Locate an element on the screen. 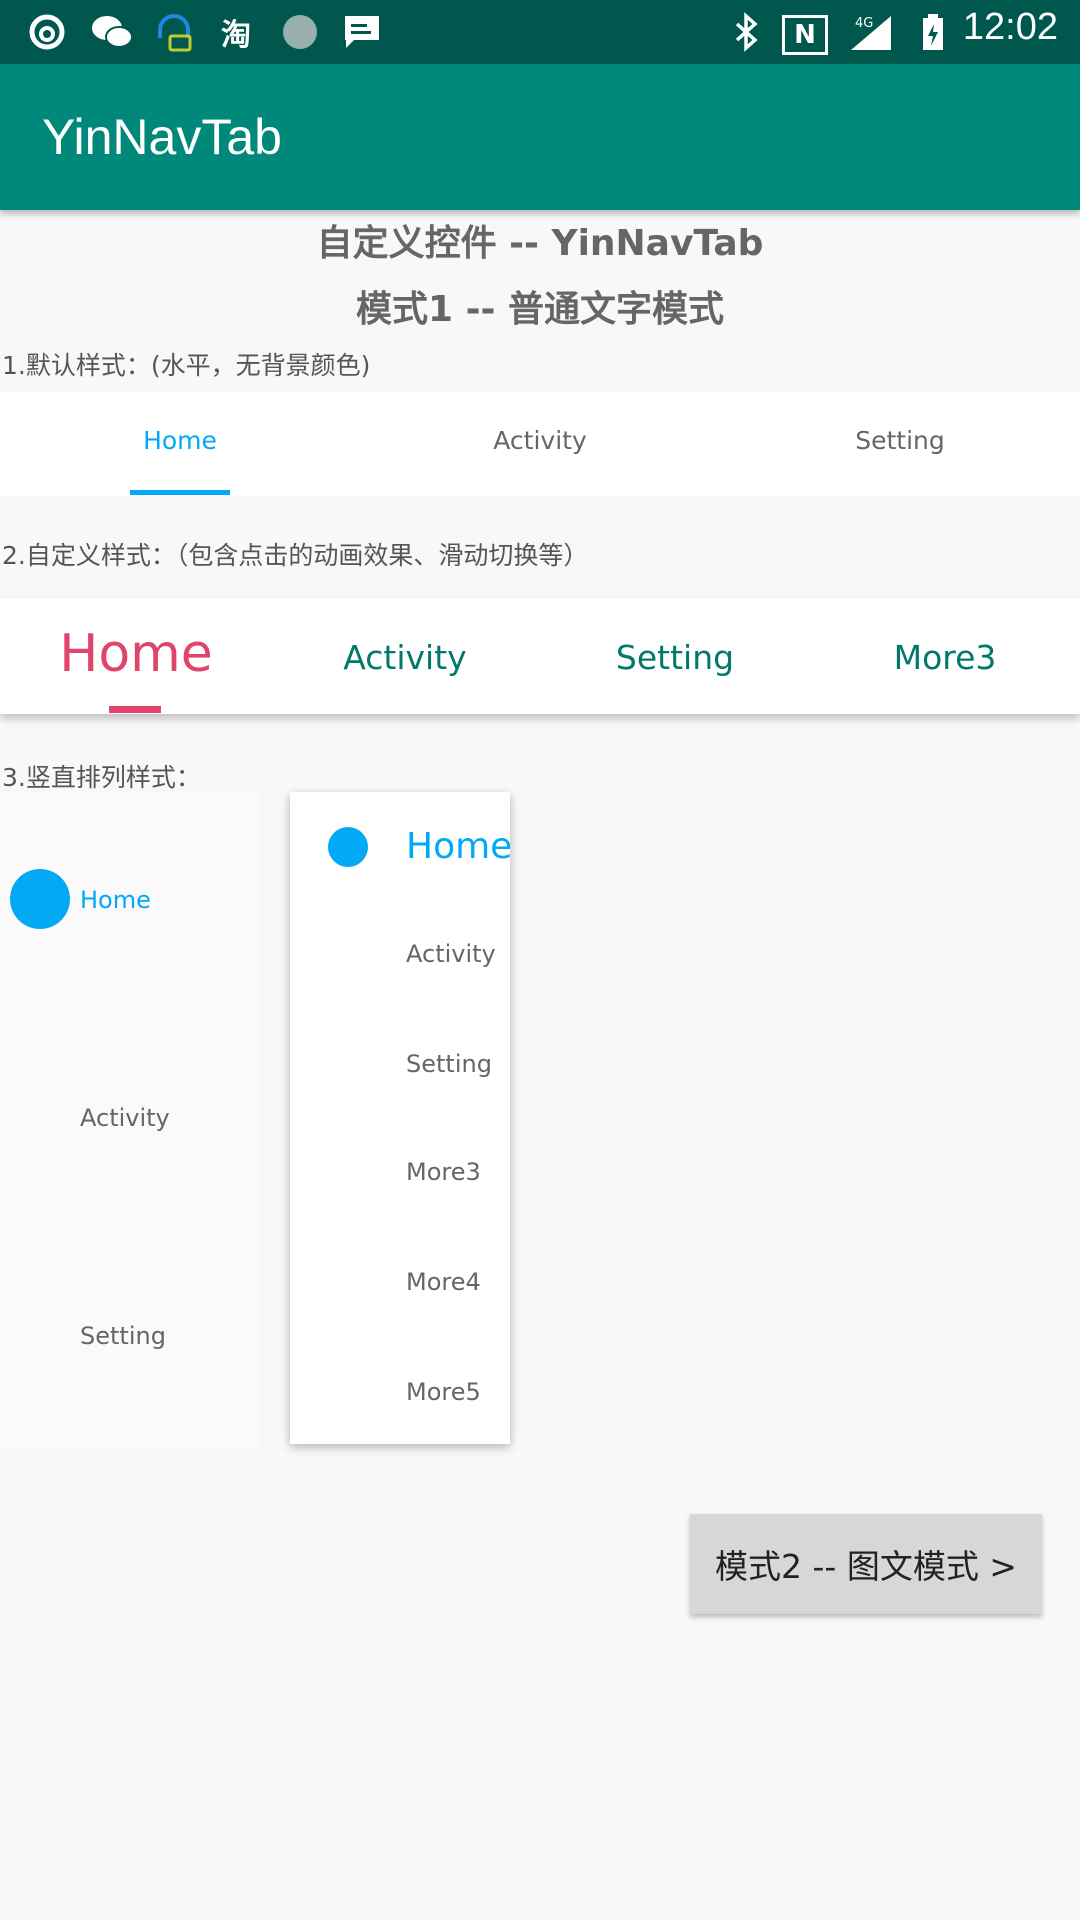 The image size is (1080, 1920). circle-app-icon is located at coordinates (300, 32).